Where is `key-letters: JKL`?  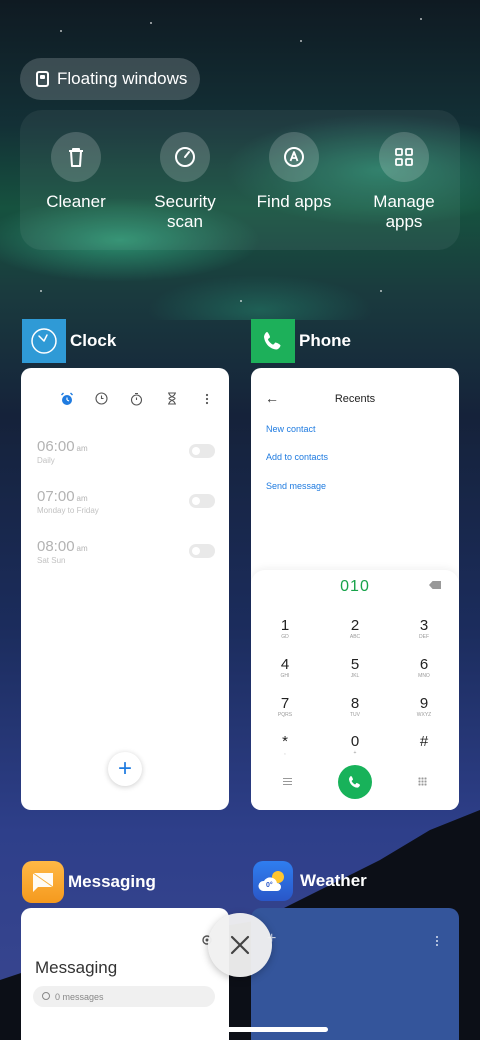 key-letters: JKL is located at coordinates (355, 676).